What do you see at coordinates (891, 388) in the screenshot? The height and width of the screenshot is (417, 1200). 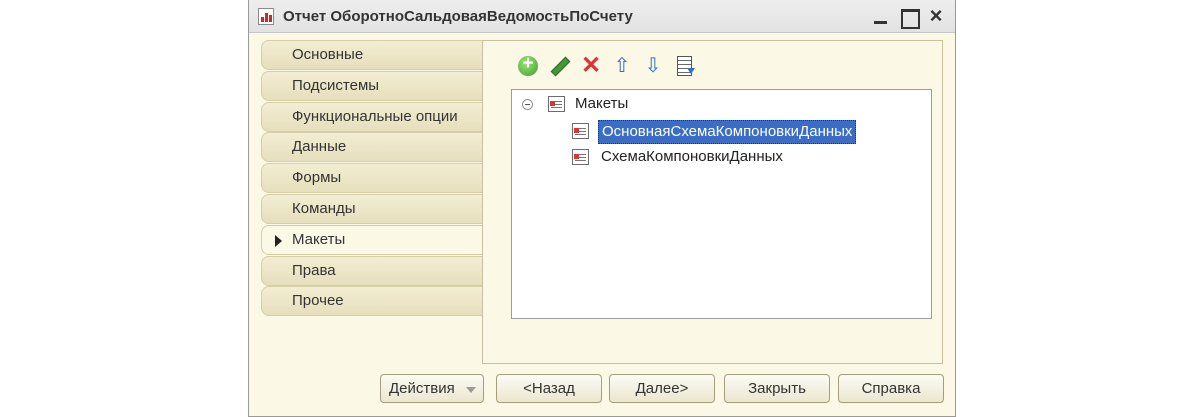 I see `help-button: Справка` at bounding box center [891, 388].